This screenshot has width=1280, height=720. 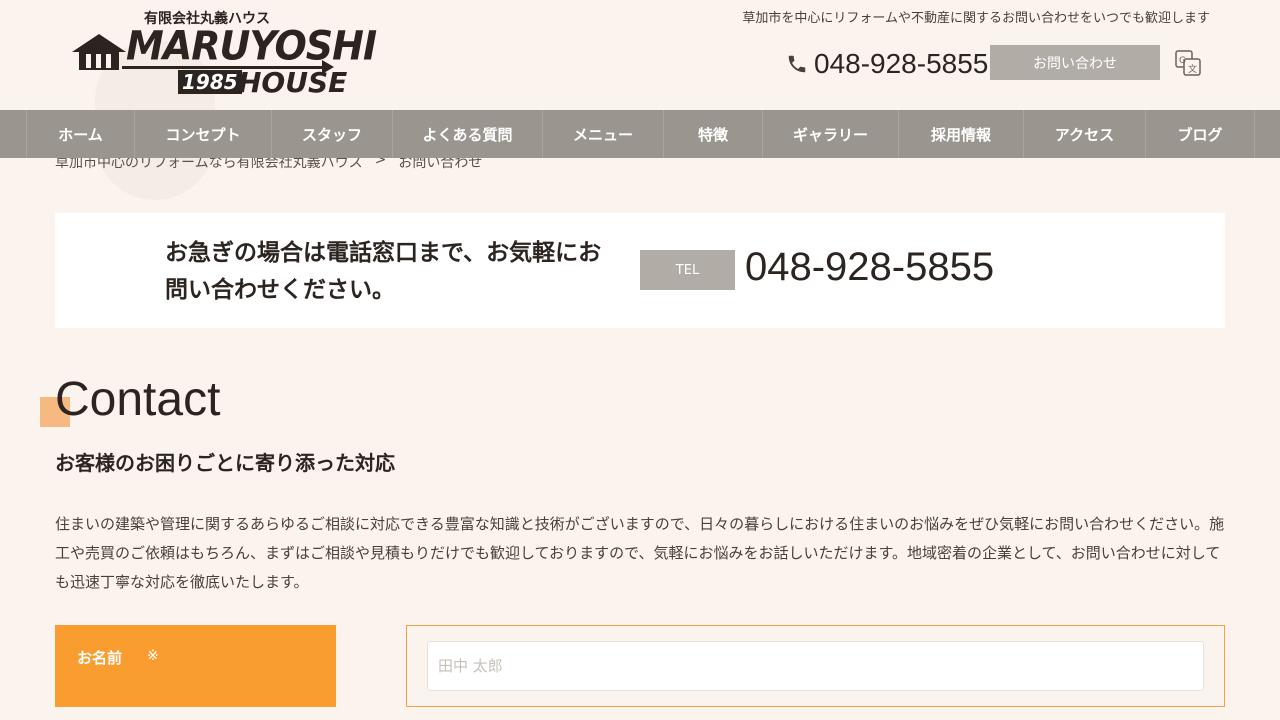 What do you see at coordinates (830, 134) in the screenshot?
I see `nav-item-gallery: ギャラリー` at bounding box center [830, 134].